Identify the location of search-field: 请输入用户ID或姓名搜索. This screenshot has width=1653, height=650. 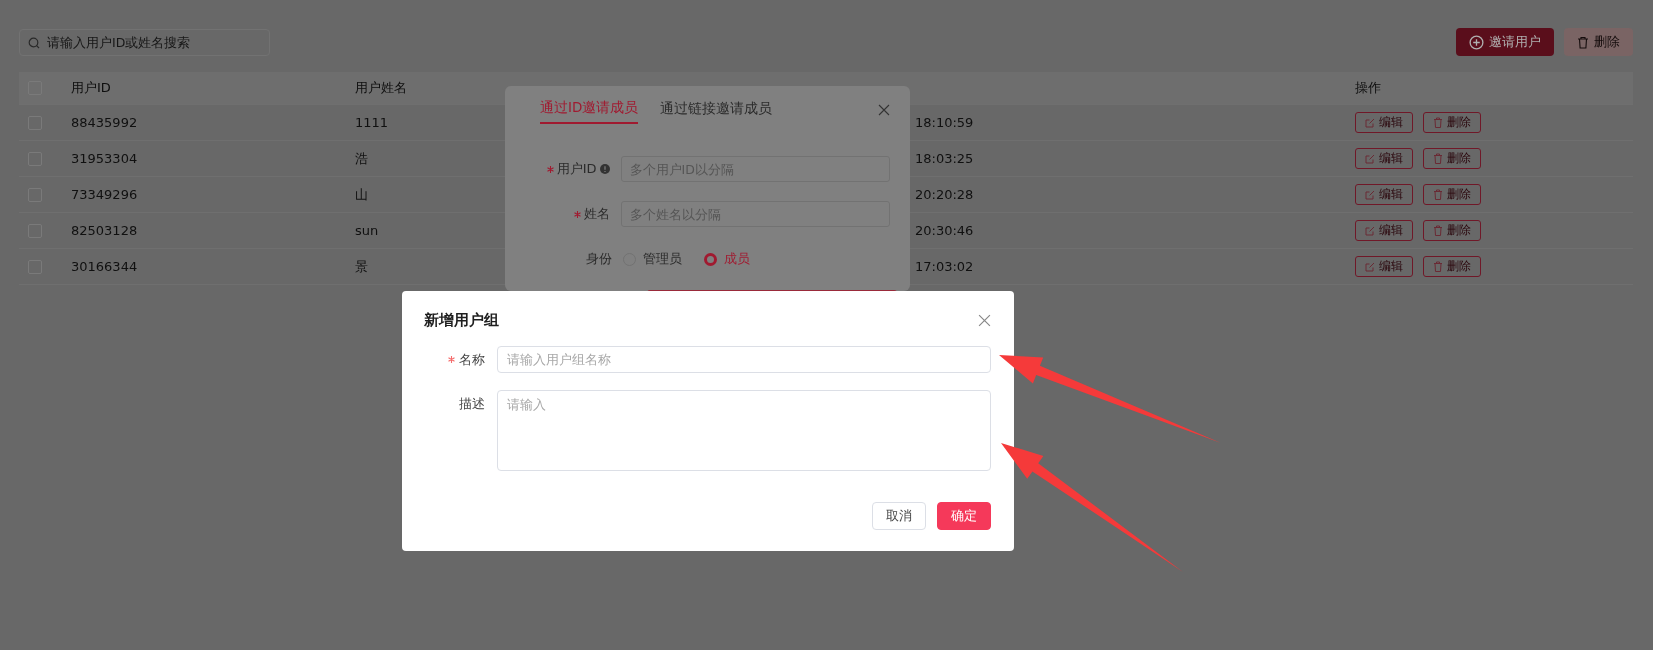
(144, 42).